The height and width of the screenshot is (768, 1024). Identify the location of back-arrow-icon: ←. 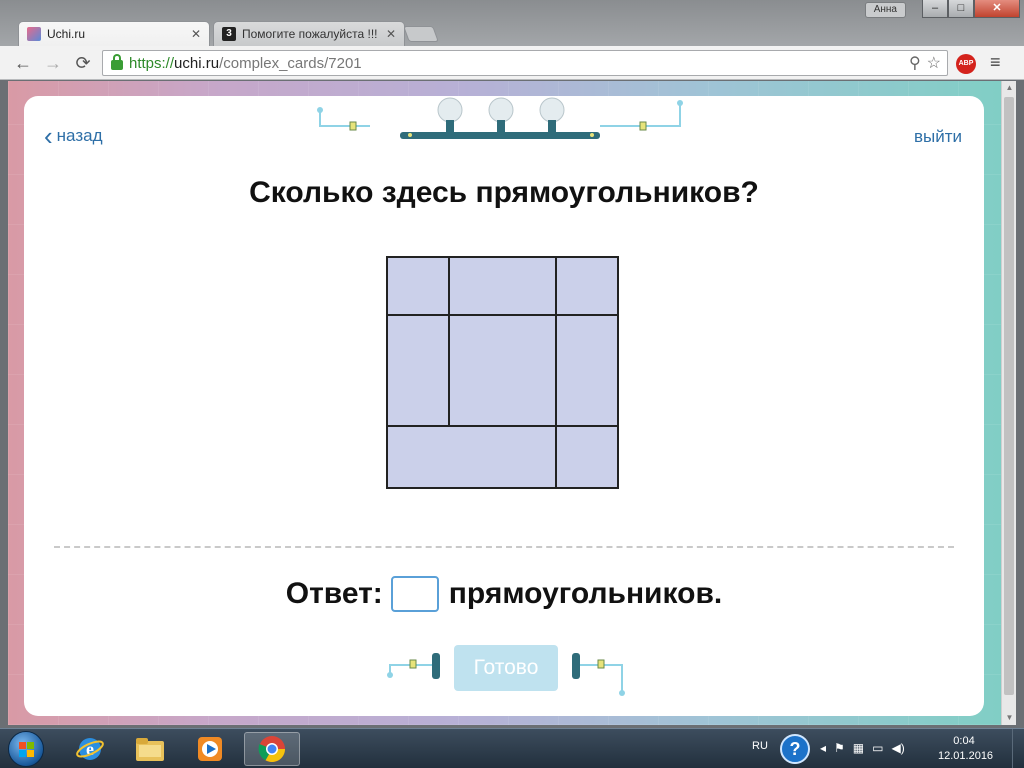
(23, 63).